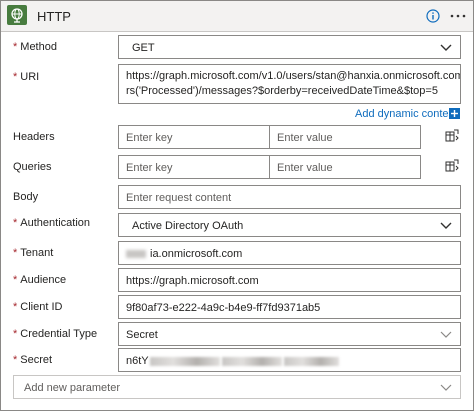  I want to click on credential-type-label: * Credential Type, so click(55, 334).